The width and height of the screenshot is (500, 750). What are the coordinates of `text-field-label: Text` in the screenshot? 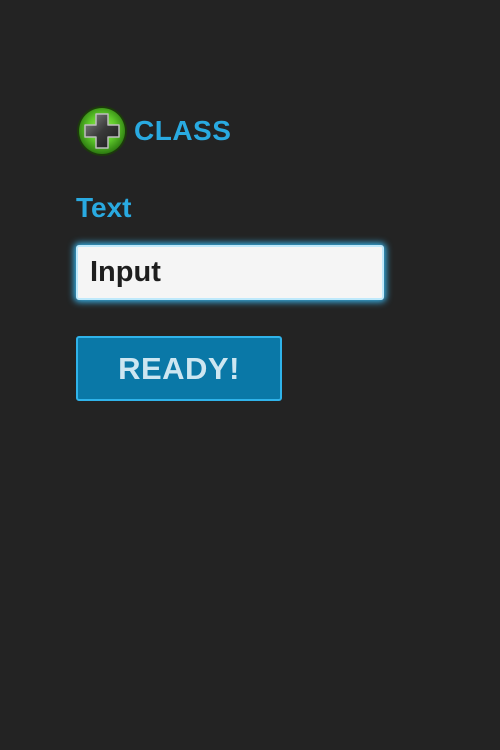 It's located at (104, 207).